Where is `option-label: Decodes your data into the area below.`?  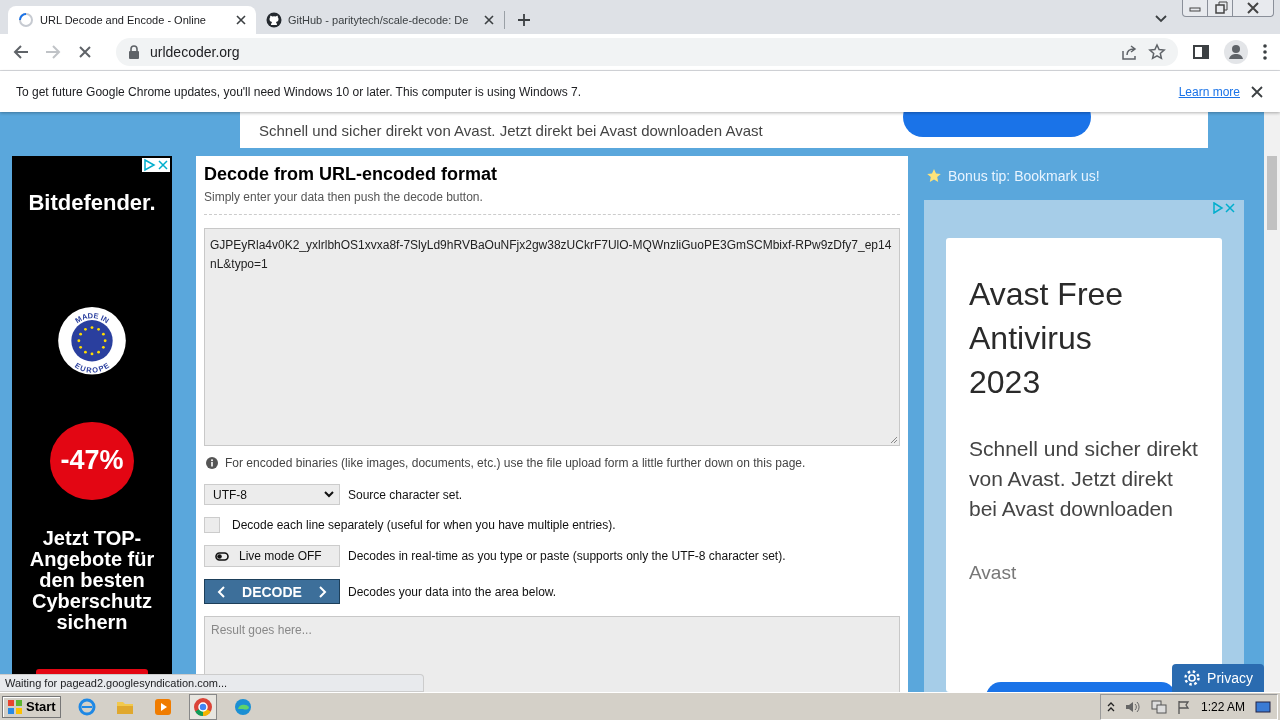 option-label: Decodes your data into the area below. is located at coordinates (452, 591).